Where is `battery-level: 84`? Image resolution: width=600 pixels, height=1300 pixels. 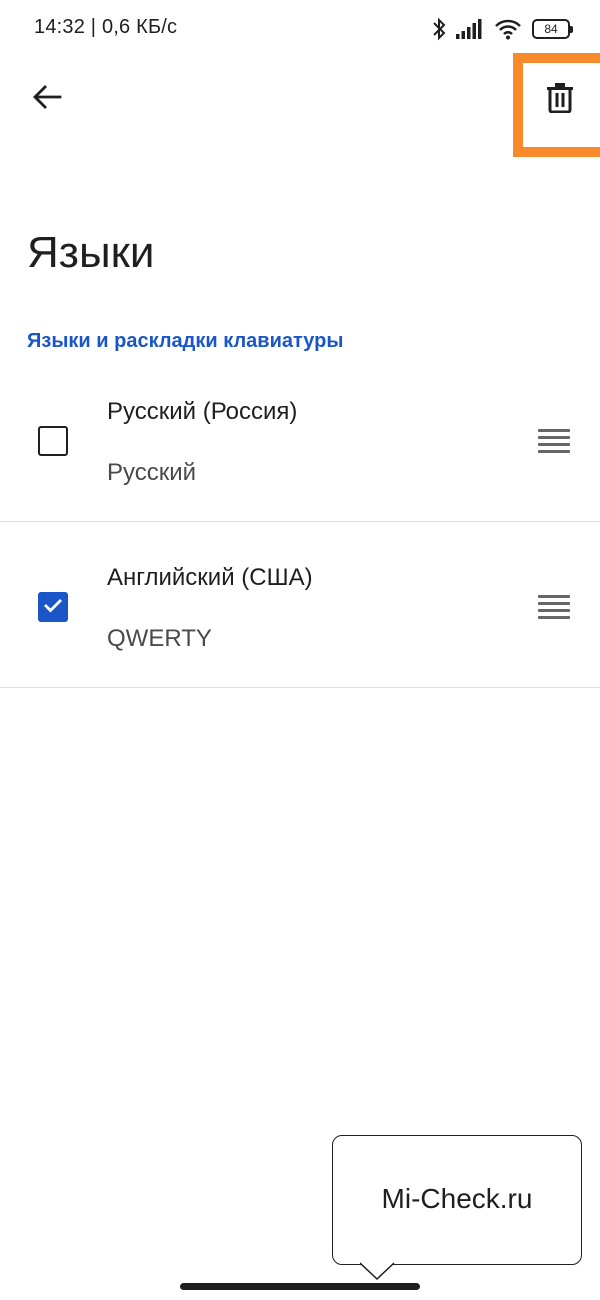
battery-level: 84 is located at coordinates (551, 29).